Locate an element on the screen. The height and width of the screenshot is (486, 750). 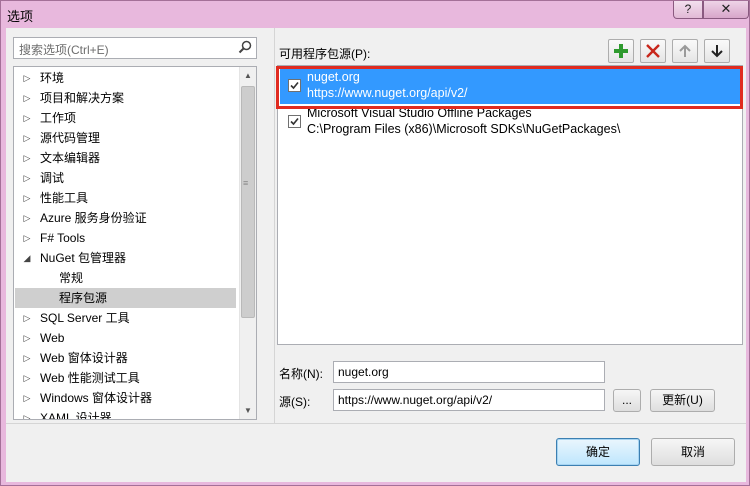
update-button: 更新(U) is located at coordinates (682, 400).